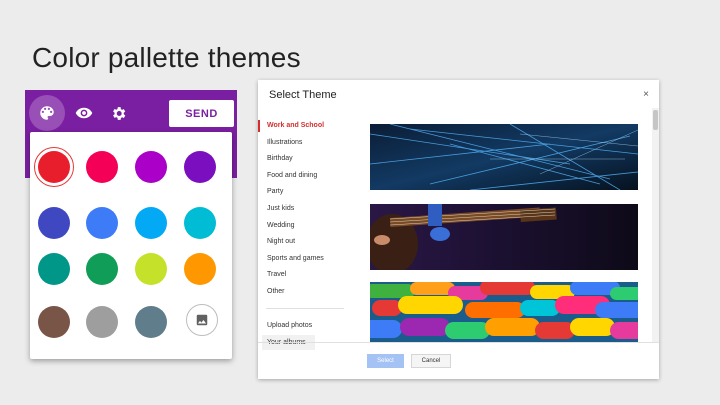 The height and width of the screenshot is (405, 720). Describe the element at coordinates (166, 57) in the screenshot. I see `slide-title: Color pallette themes` at that location.